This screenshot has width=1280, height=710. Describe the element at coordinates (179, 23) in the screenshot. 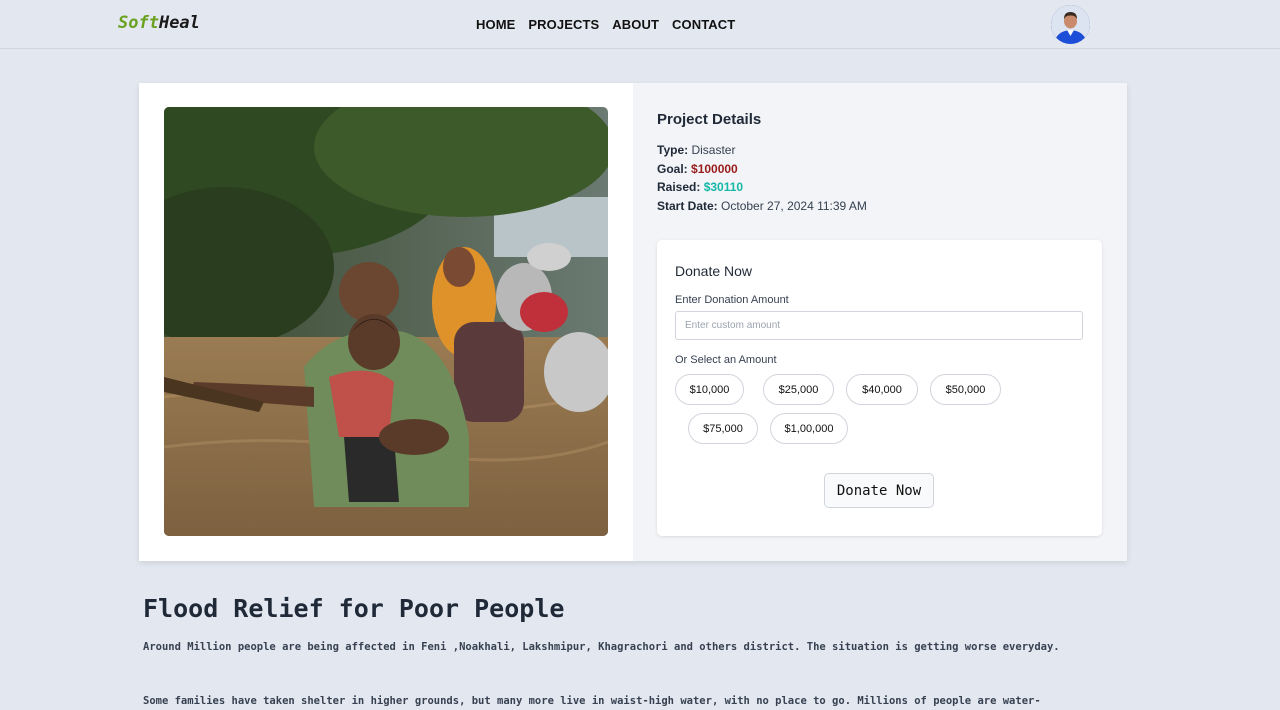

I see `logo-part-heal: Heal` at that location.